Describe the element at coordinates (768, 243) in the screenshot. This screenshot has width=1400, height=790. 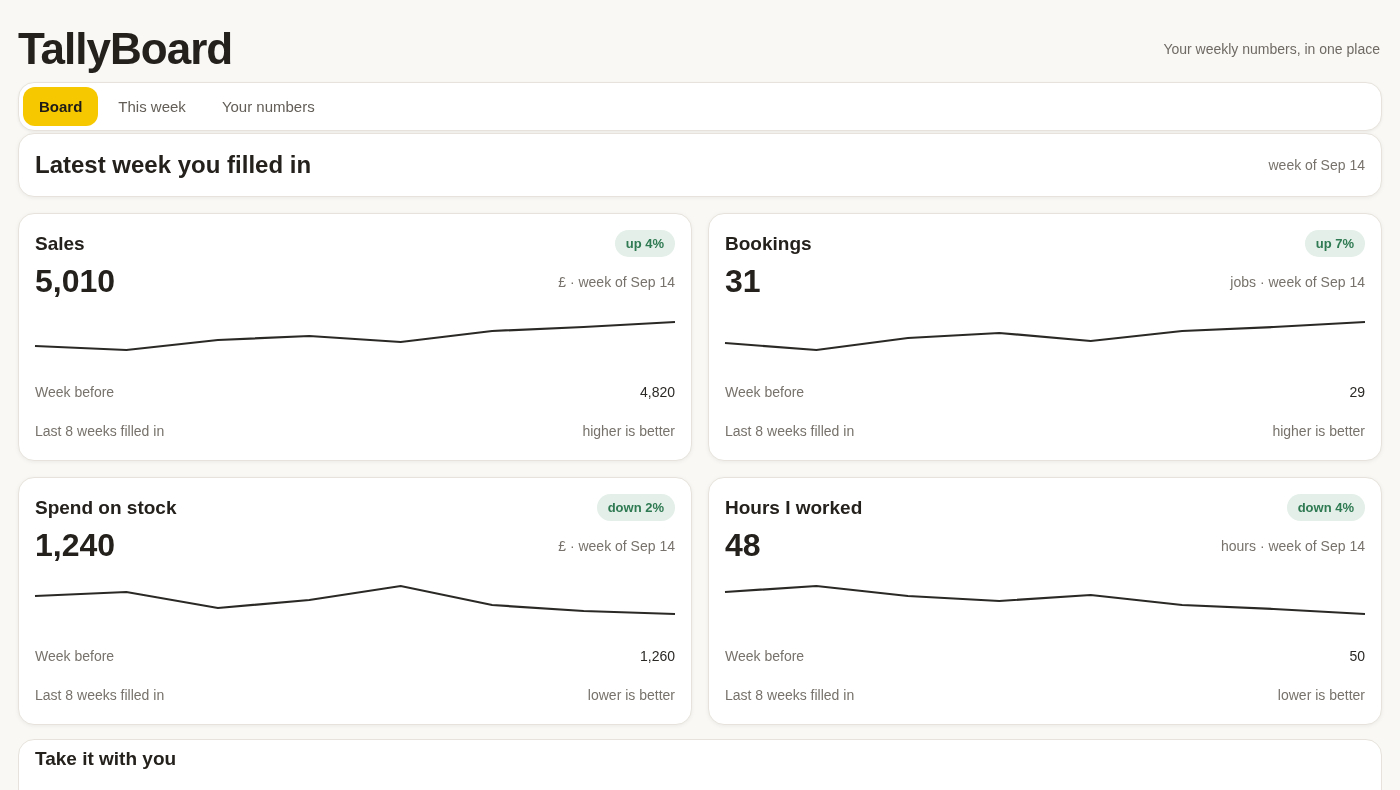
I see `metric-title: Bookings` at that location.